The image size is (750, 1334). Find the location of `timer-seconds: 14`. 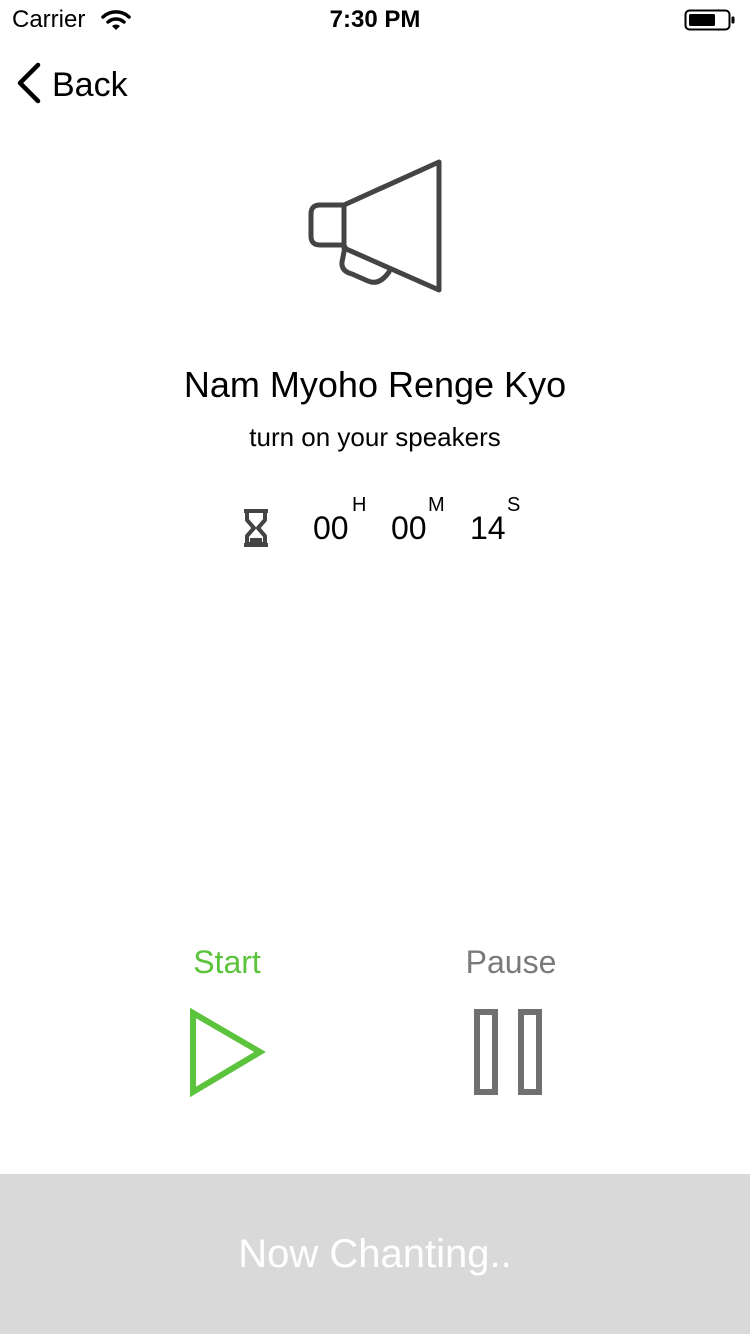

timer-seconds: 14 is located at coordinates (488, 528).